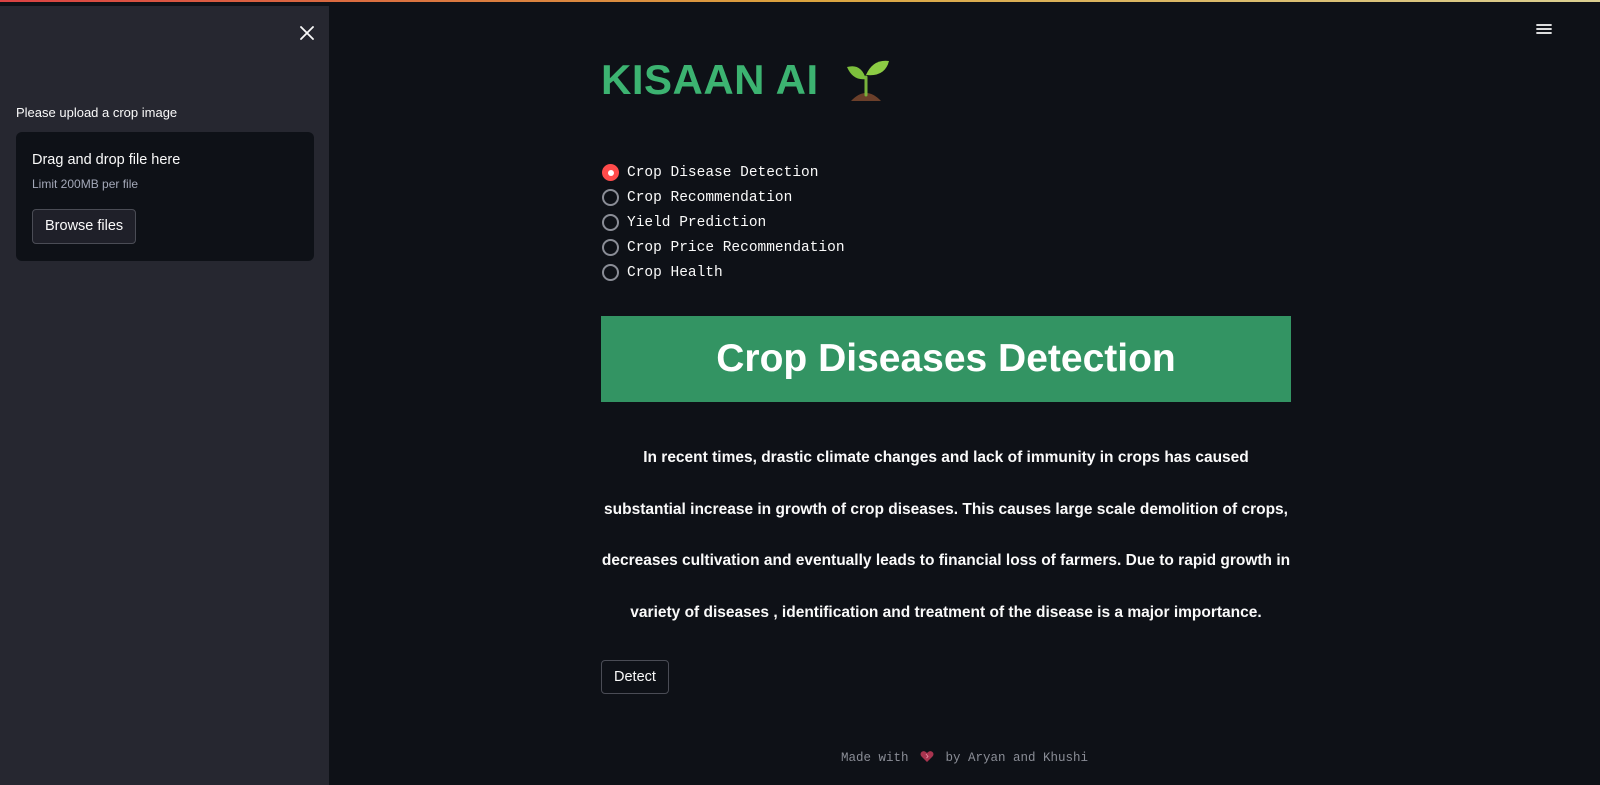  I want to click on radio-option-yield-prediction: Yield Prediction, so click(723, 222).